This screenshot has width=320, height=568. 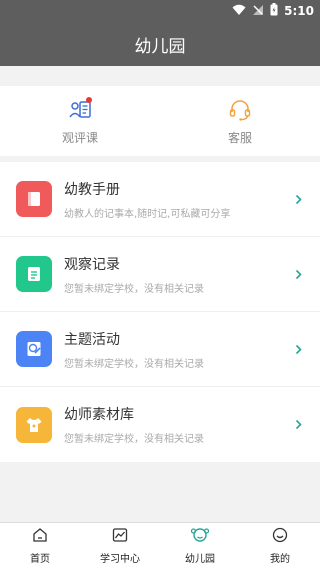 I want to click on quick-actions: 观评课 客服, so click(x=160, y=121).